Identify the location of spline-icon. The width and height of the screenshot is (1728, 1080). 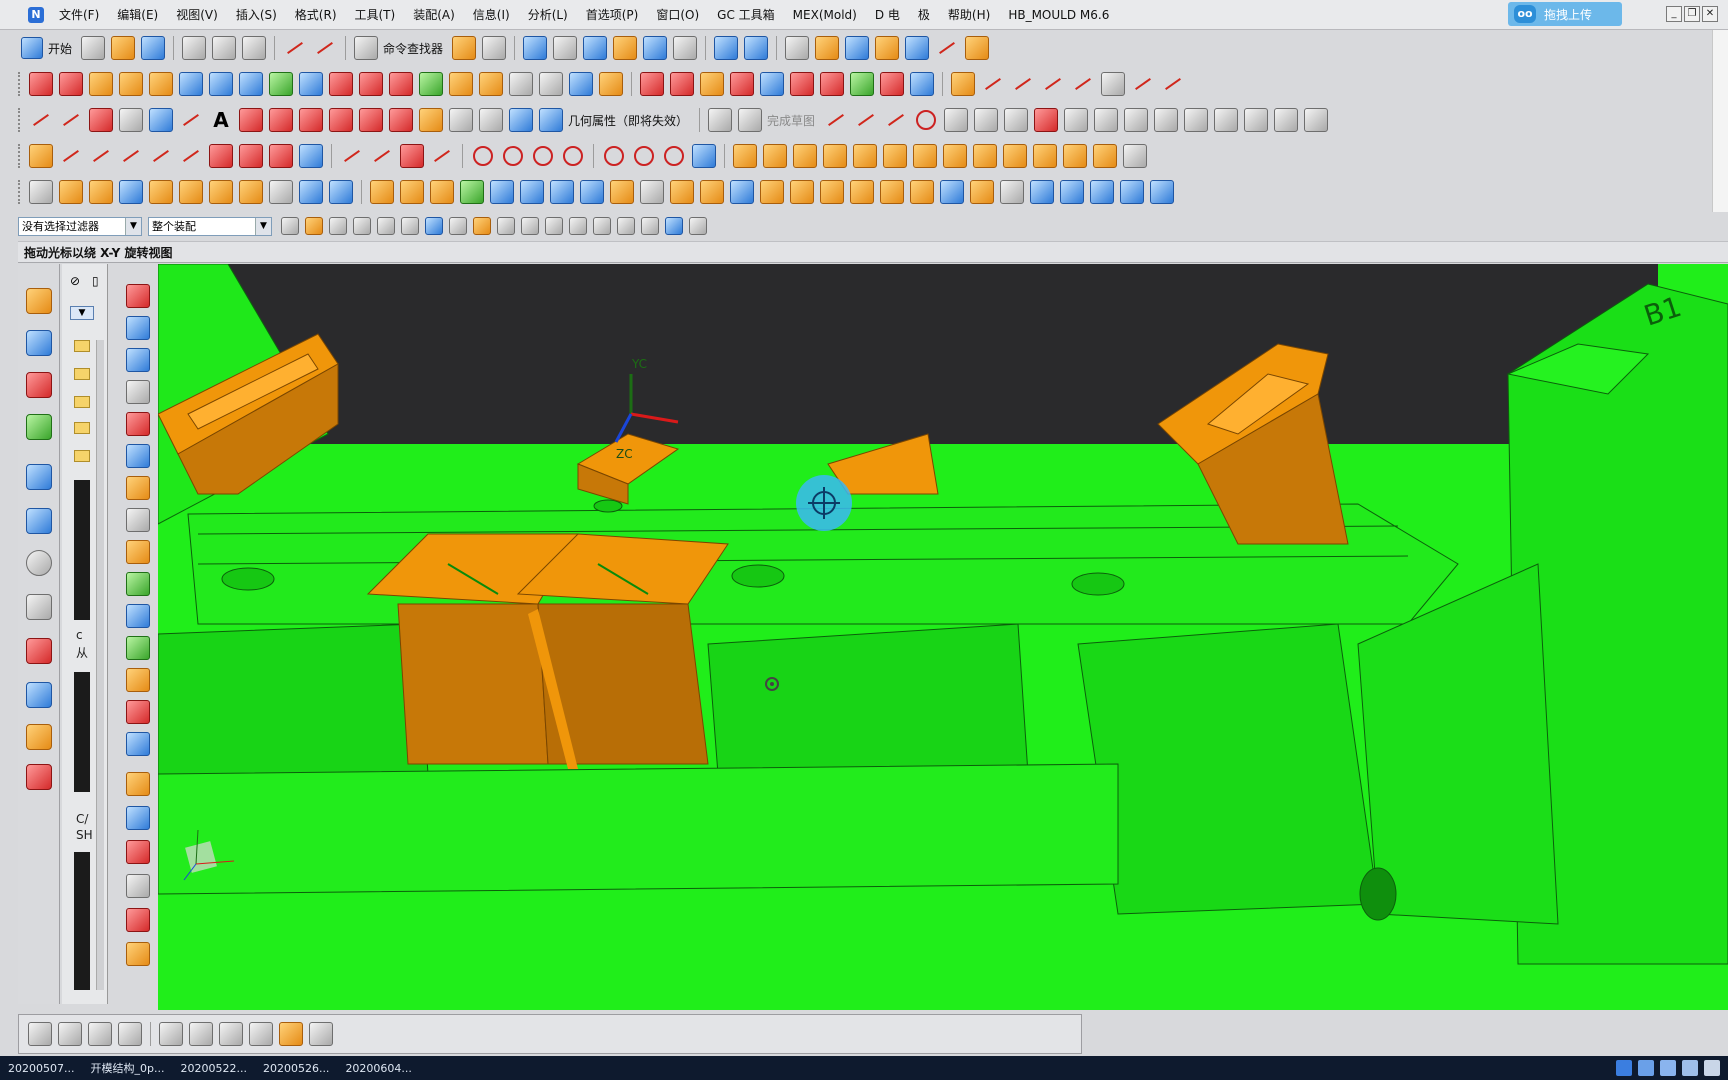
(191, 120).